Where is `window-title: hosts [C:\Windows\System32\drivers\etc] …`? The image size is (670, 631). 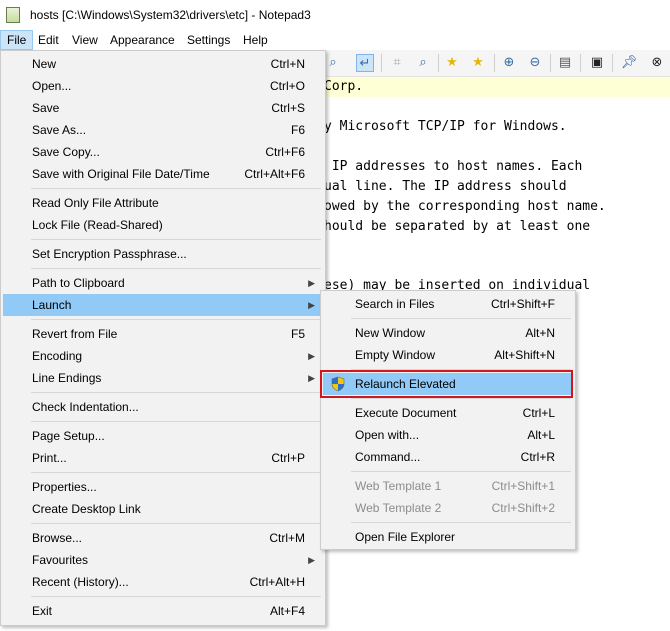 window-title: hosts [C:\Windows\System32\drivers\etc] … is located at coordinates (170, 15).